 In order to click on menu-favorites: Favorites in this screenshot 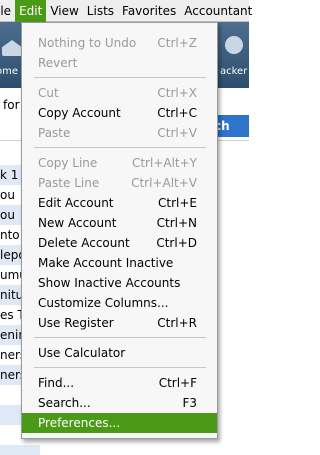, I will do `click(149, 11)`.